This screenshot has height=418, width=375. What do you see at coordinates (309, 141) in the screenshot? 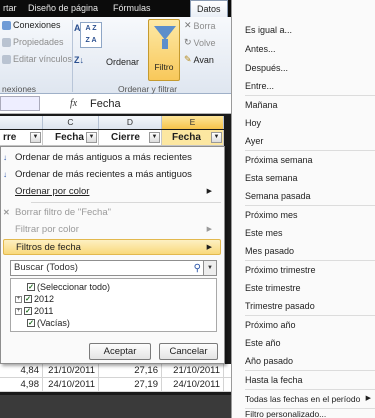
I see `menu-item-yesterday: Ayer` at bounding box center [309, 141].